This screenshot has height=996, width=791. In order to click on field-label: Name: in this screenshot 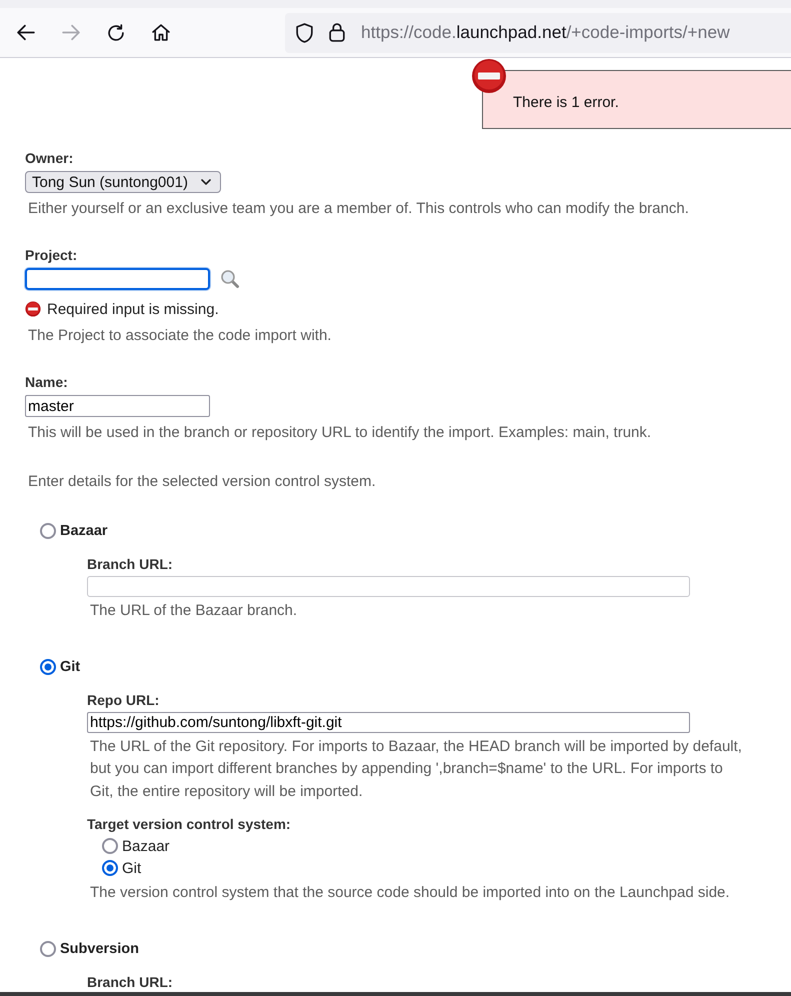, I will do `click(47, 382)`.